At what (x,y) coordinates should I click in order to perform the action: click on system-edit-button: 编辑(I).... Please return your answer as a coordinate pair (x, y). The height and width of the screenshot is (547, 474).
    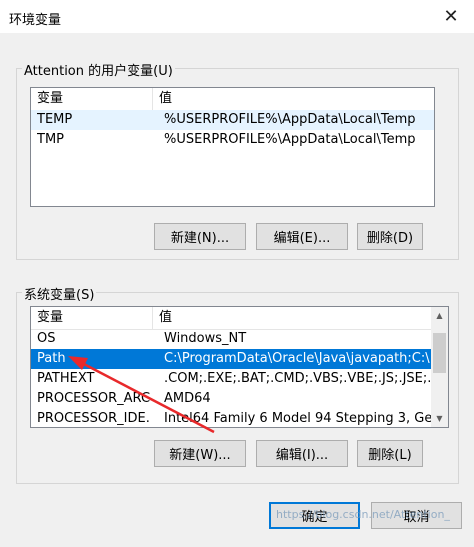
    Looking at the image, I should click on (302, 453).